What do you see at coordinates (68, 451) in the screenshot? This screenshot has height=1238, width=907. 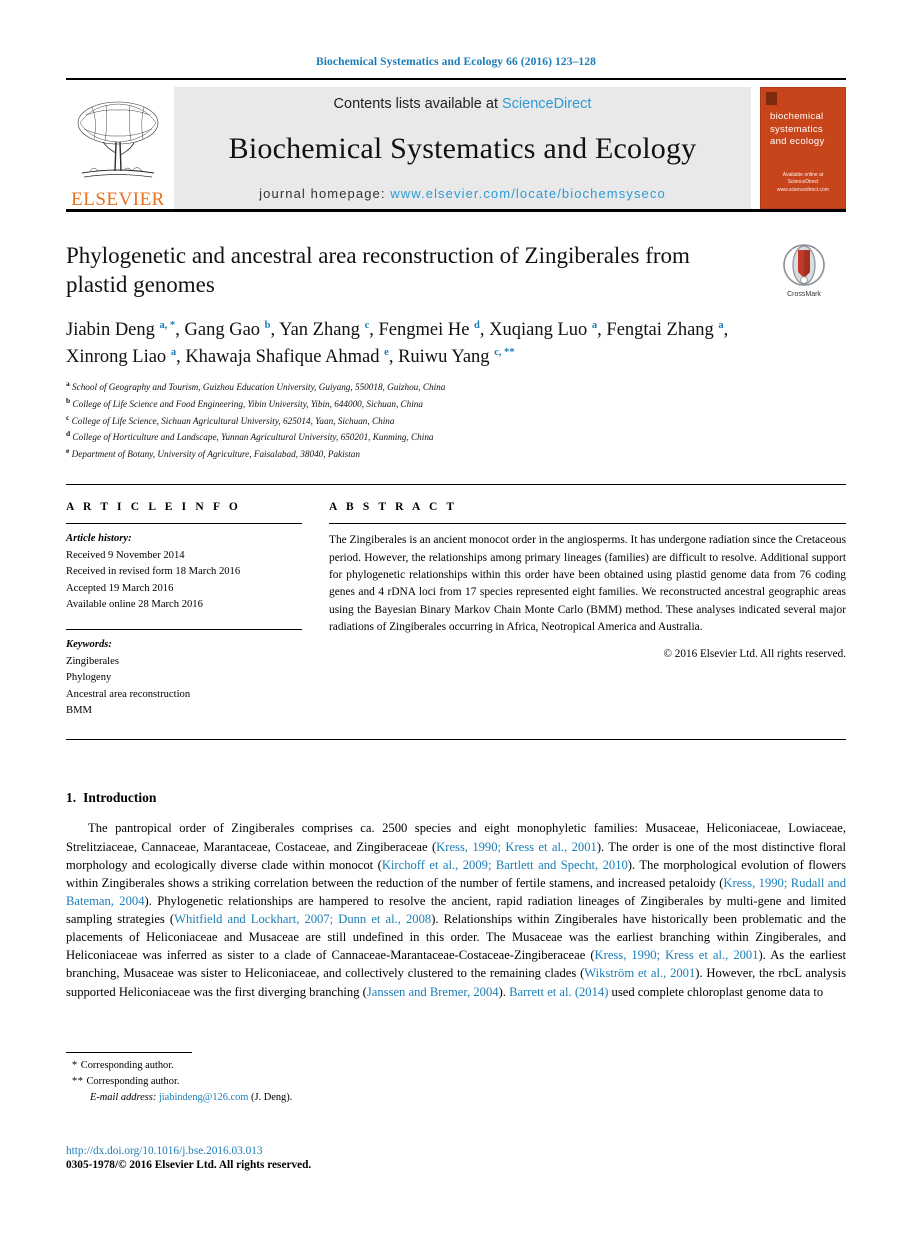 I see `affiliation-mark: e` at bounding box center [68, 451].